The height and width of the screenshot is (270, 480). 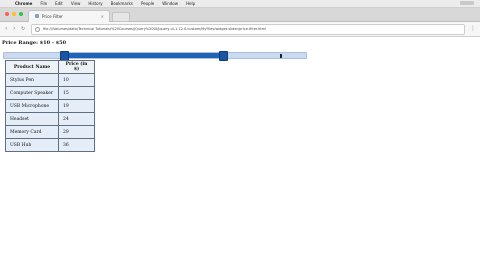 What do you see at coordinates (23, 3) in the screenshot?
I see `menu-chrome: Chrome` at bounding box center [23, 3].